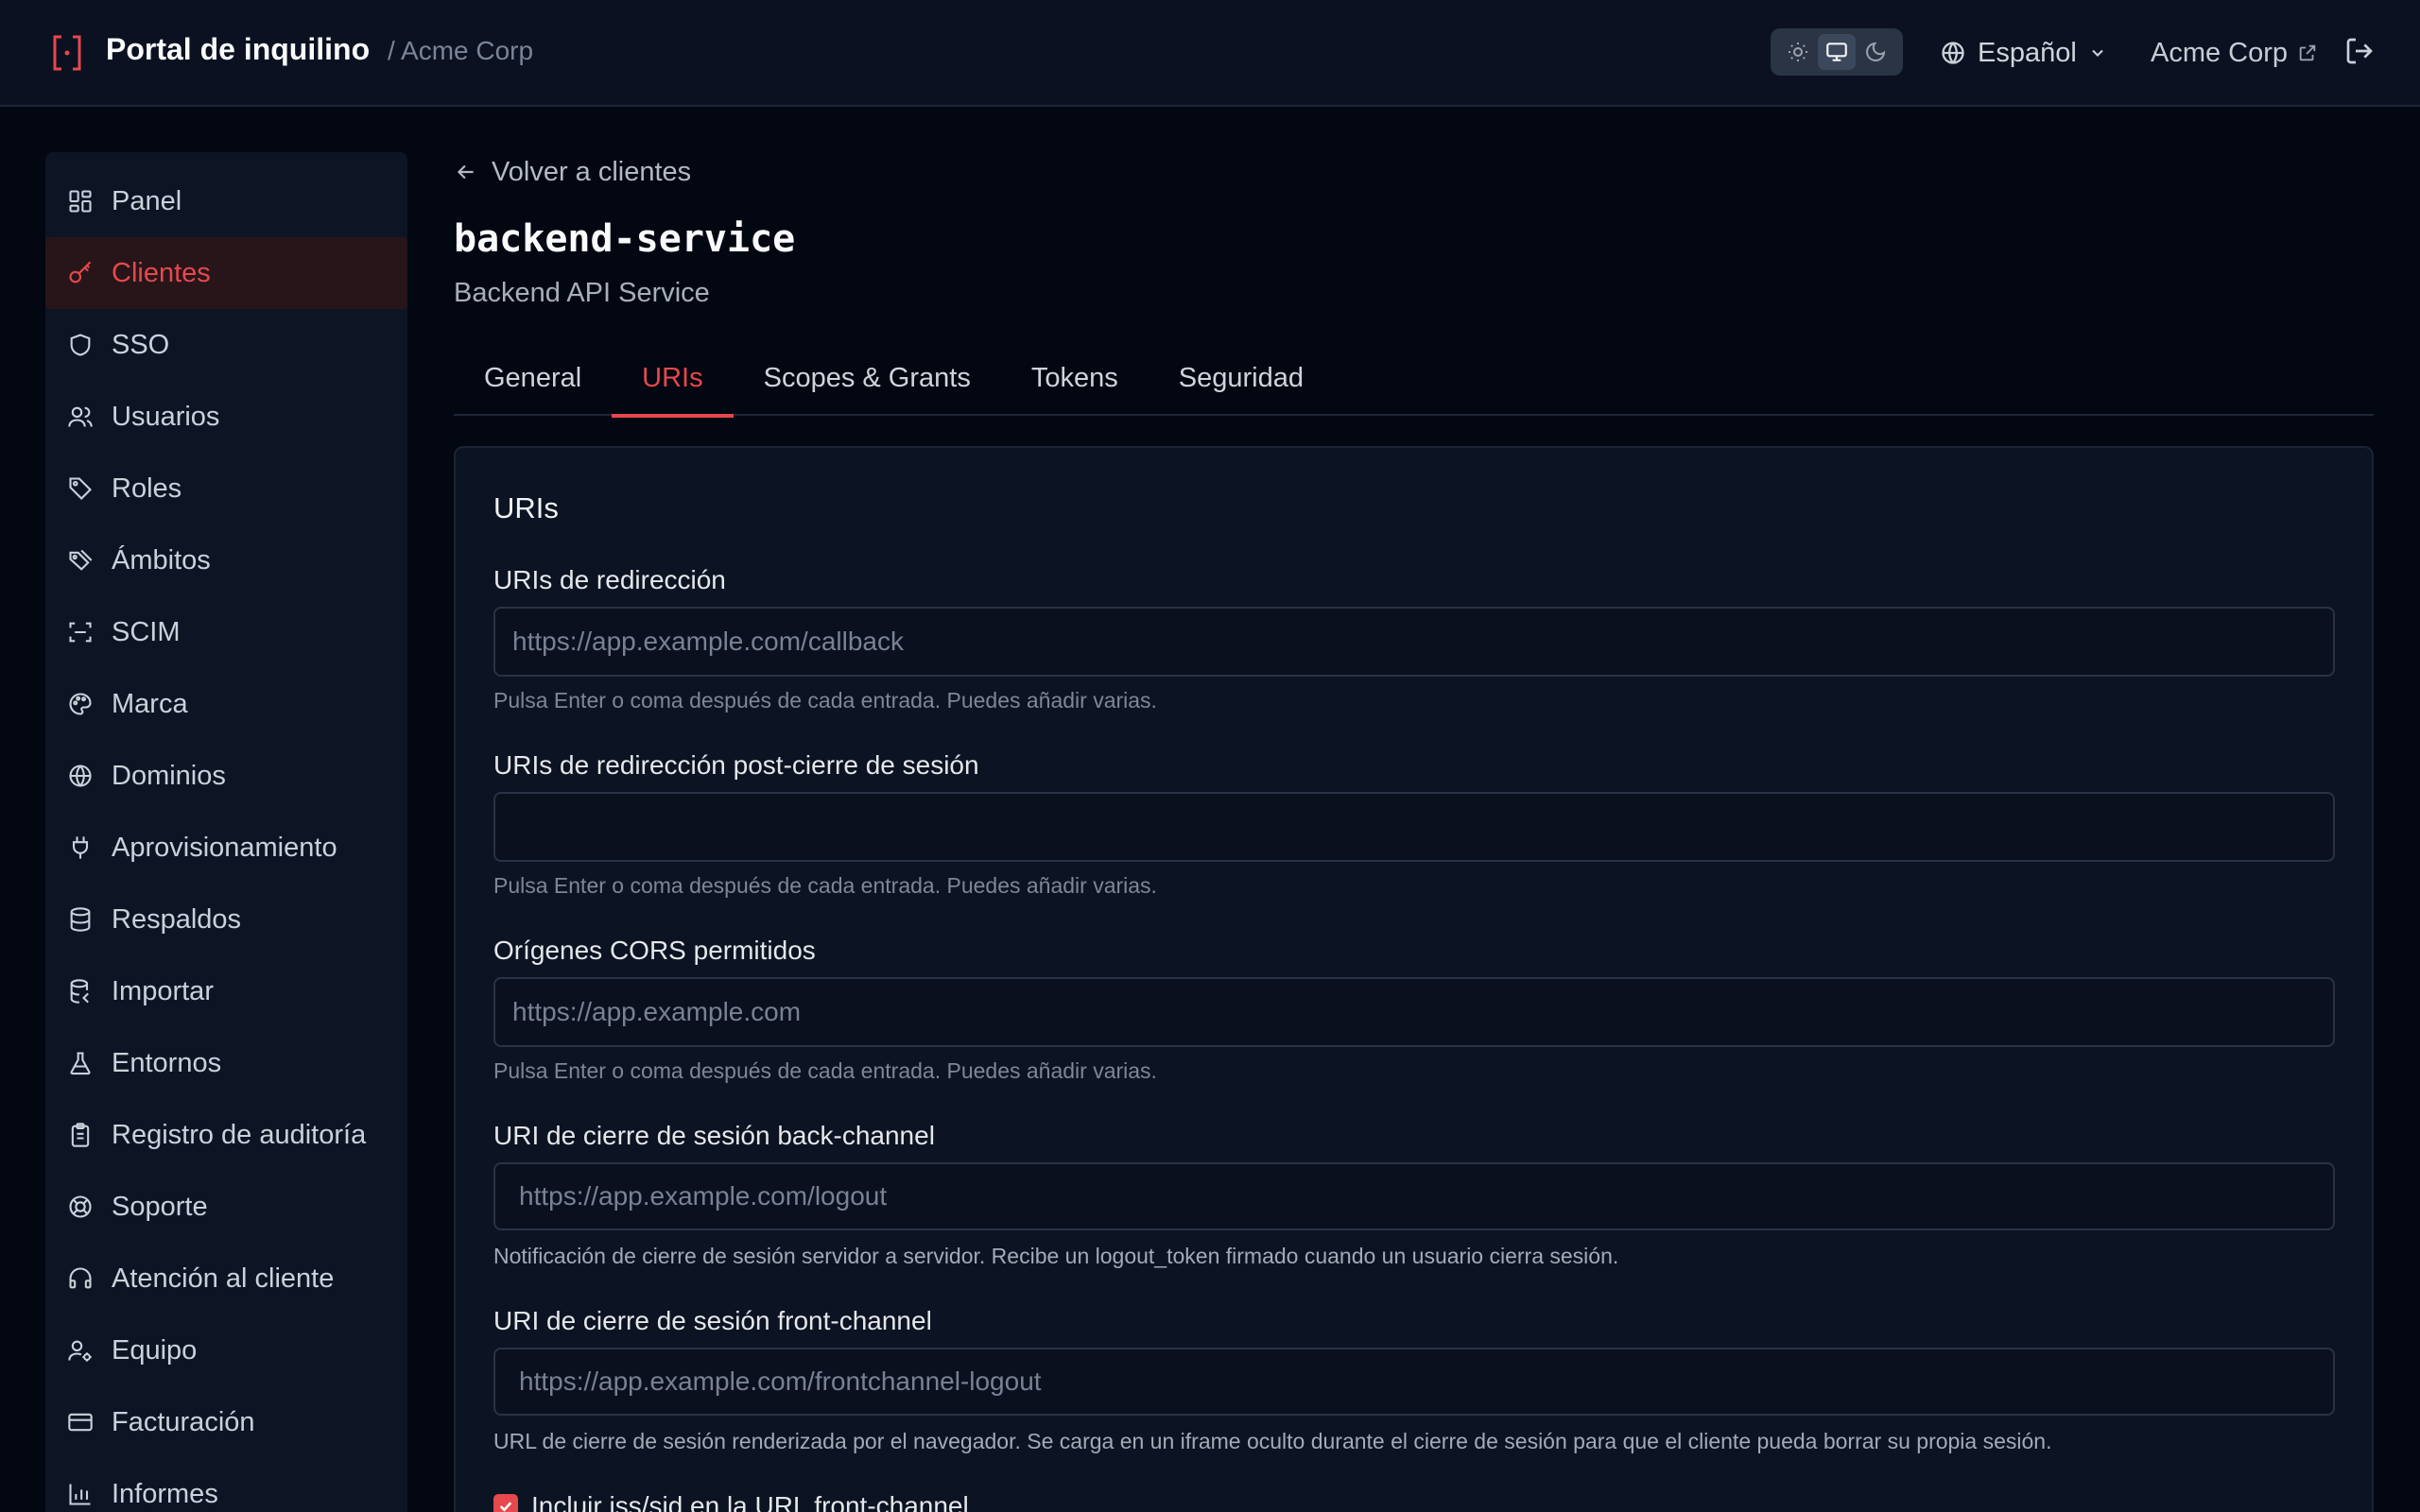 Image resolution: width=2420 pixels, height=1512 pixels. What do you see at coordinates (1875, 52) in the screenshot?
I see `theme-dark-button` at bounding box center [1875, 52].